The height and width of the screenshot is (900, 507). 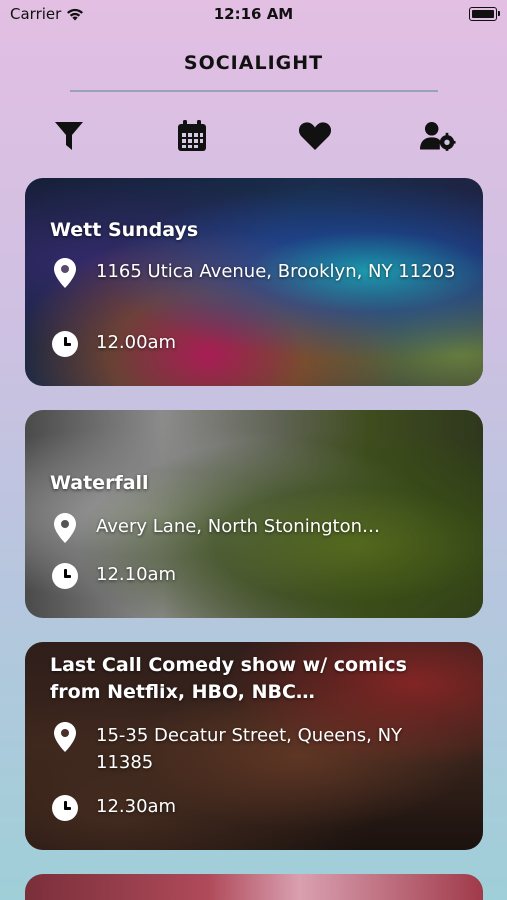 I want to click on app-title: SOCIALIGHT, so click(x=253, y=63).